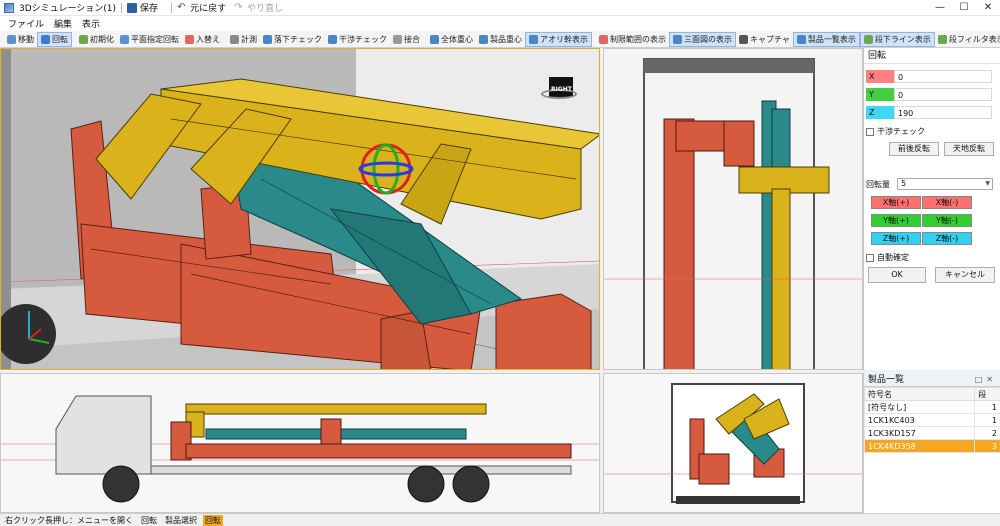  Describe the element at coordinates (943, 112) in the screenshot. I see `axis-z-input: 190` at that location.